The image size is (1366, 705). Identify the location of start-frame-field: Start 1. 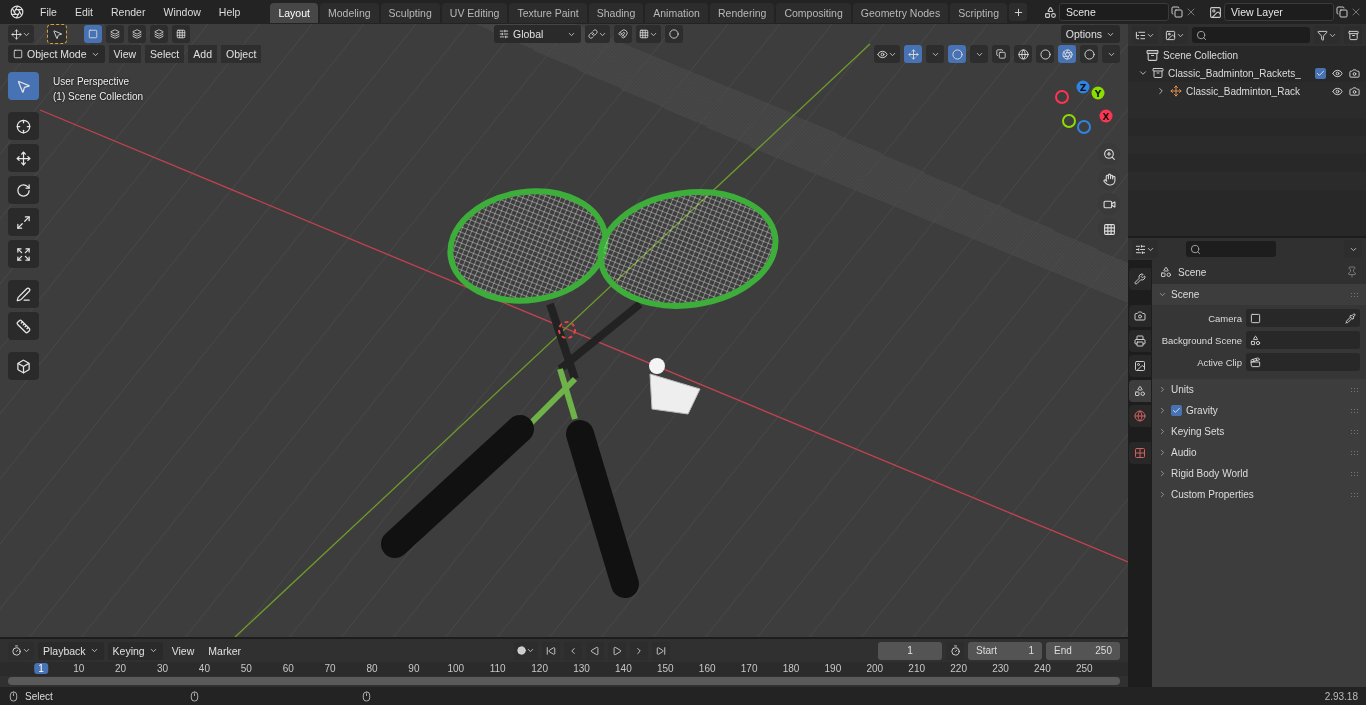
(1005, 650).